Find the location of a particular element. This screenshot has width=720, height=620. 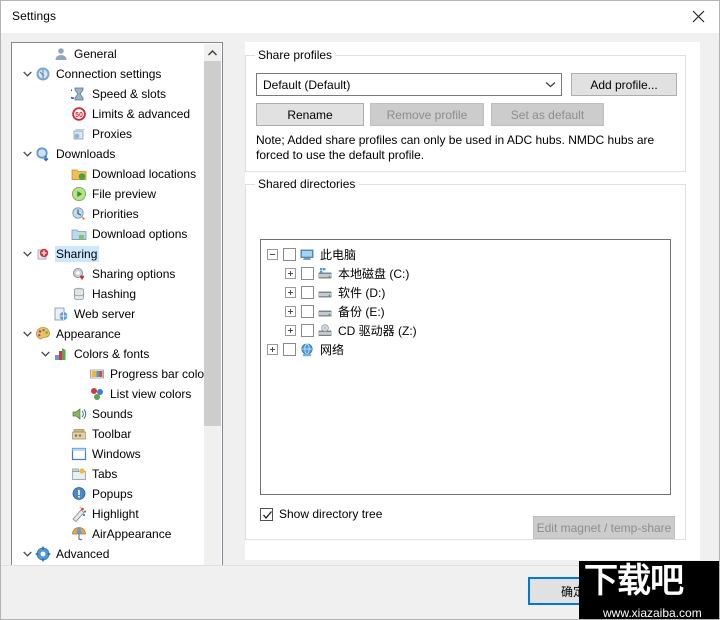

priority-icon is located at coordinates (79, 214).